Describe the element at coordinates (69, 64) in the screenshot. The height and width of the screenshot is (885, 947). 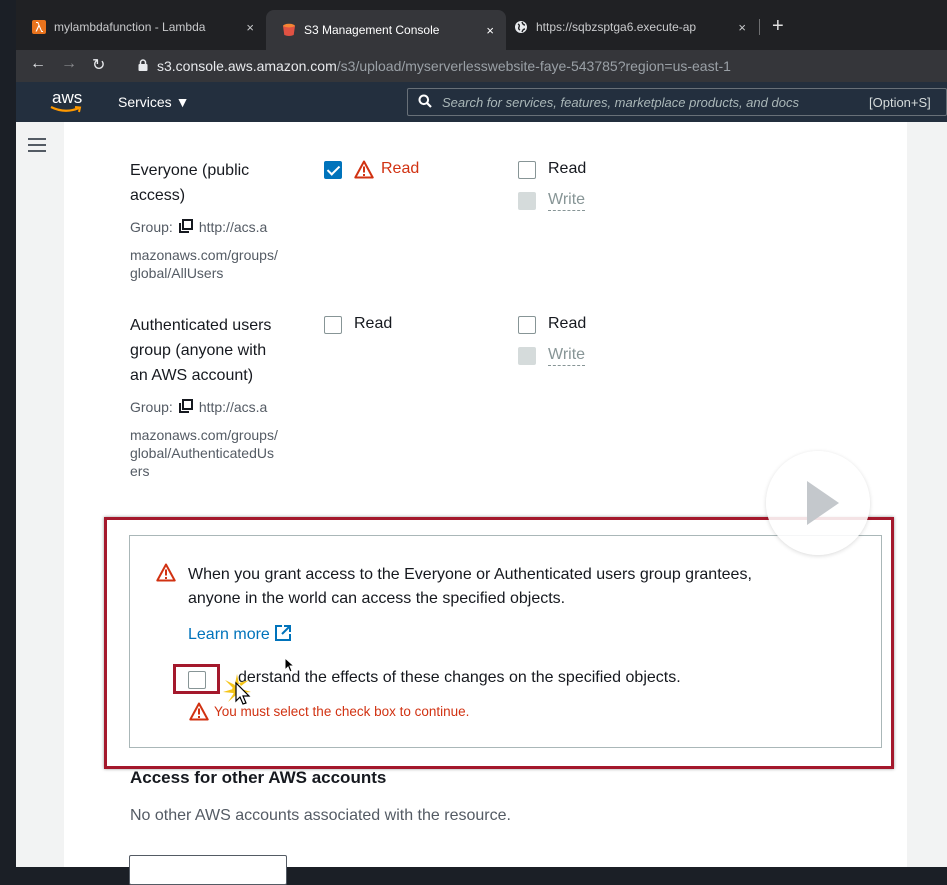
I see `forward-arrow-icon: →` at that location.